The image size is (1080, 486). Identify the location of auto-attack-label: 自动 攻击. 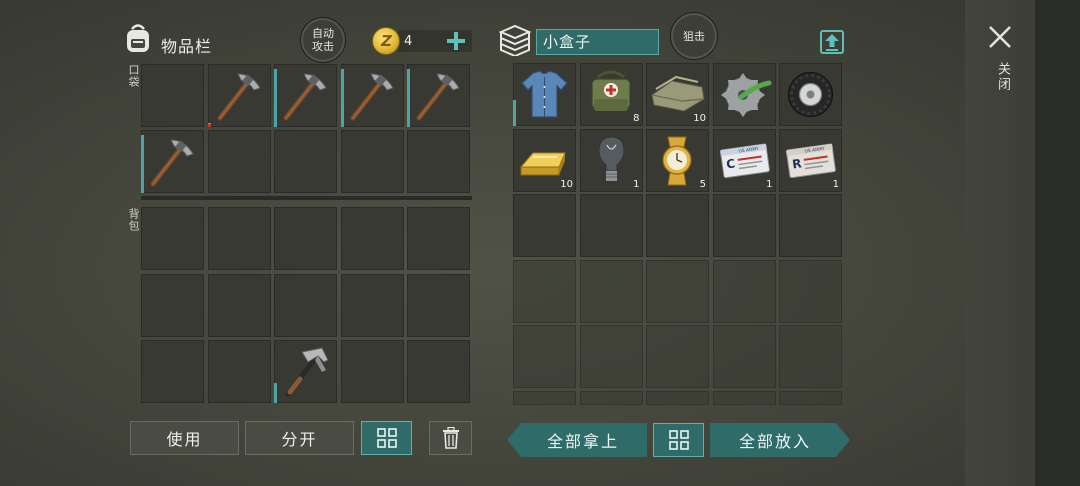
(323, 40).